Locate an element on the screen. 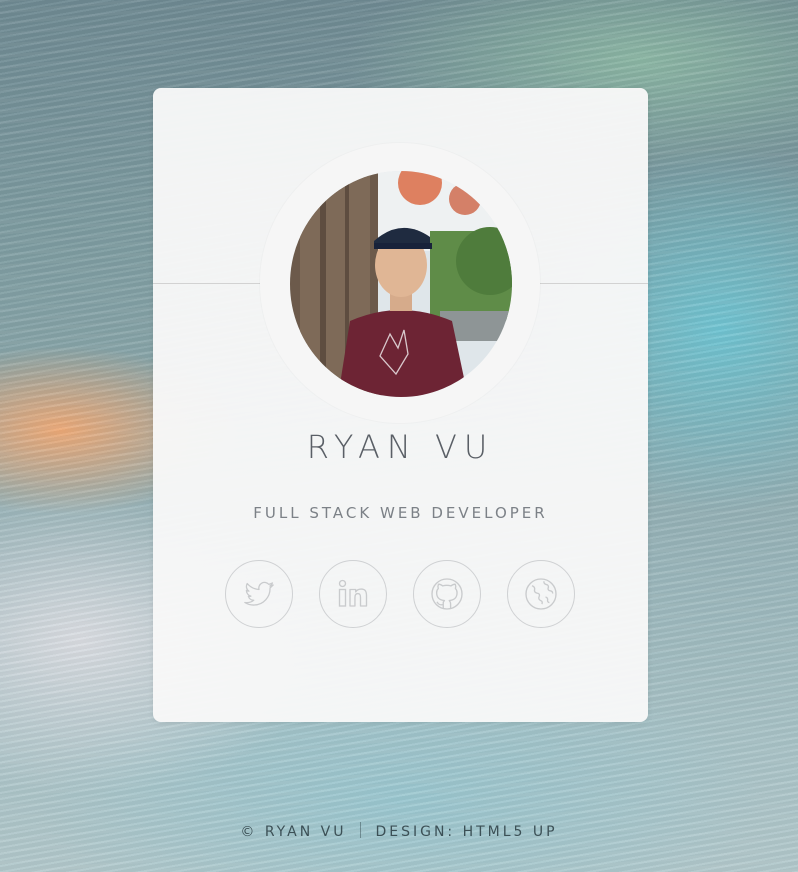 This screenshot has width=798, height=872. footer: © RYAN VU DESIGN: HTML5 UP is located at coordinates (399, 831).